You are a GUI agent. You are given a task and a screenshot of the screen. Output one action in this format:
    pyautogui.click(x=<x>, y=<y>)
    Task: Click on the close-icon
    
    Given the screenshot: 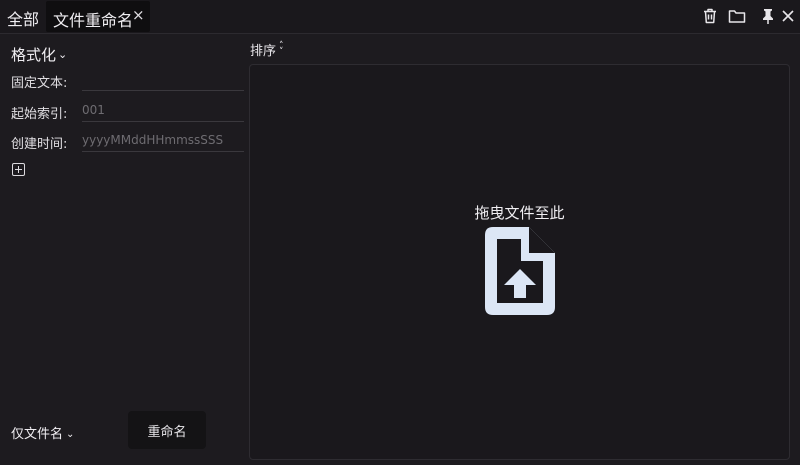 What is the action you would take?
    pyautogui.click(x=788, y=16)
    